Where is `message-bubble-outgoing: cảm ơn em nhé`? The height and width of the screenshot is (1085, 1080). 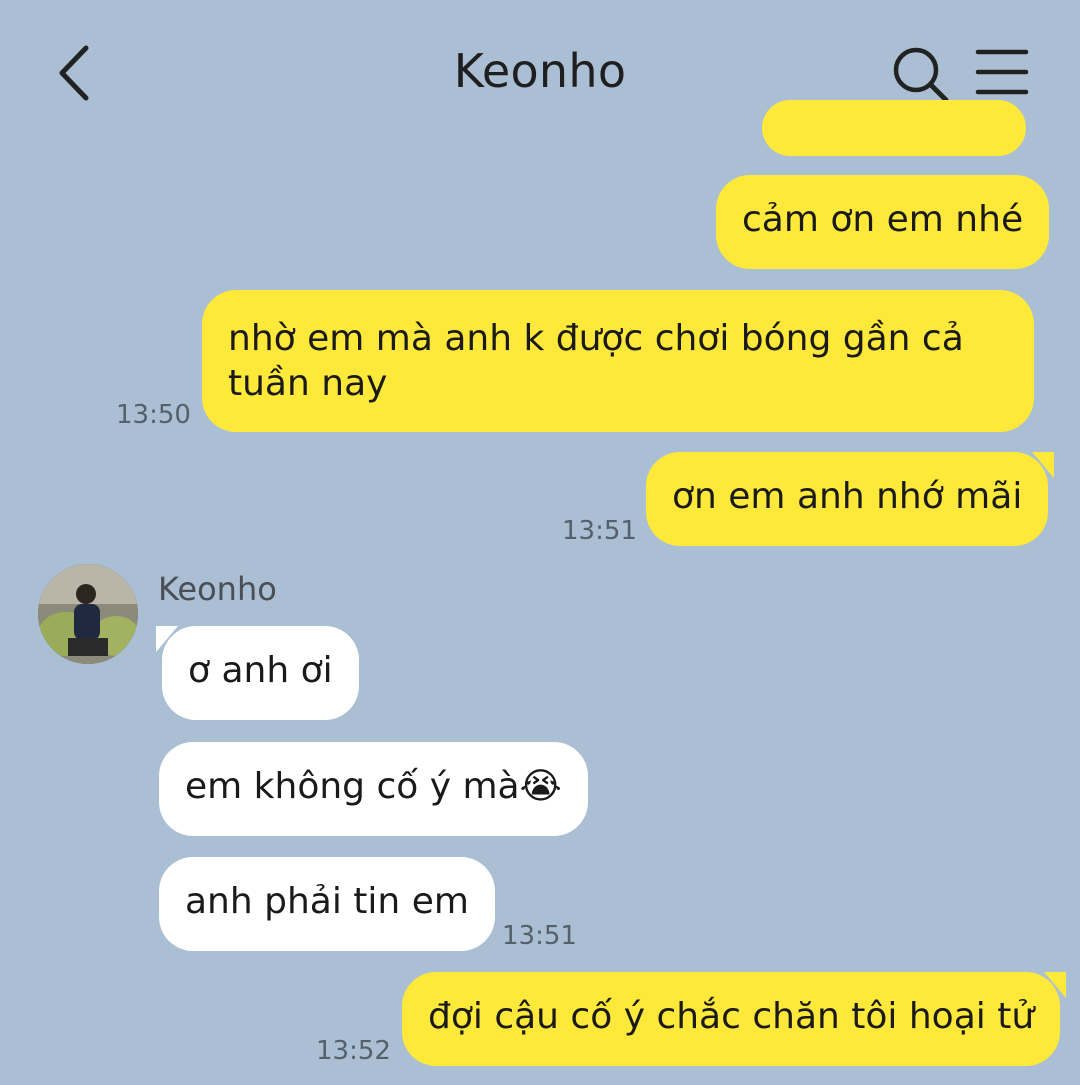 message-bubble-outgoing: cảm ơn em nhé is located at coordinates (883, 222).